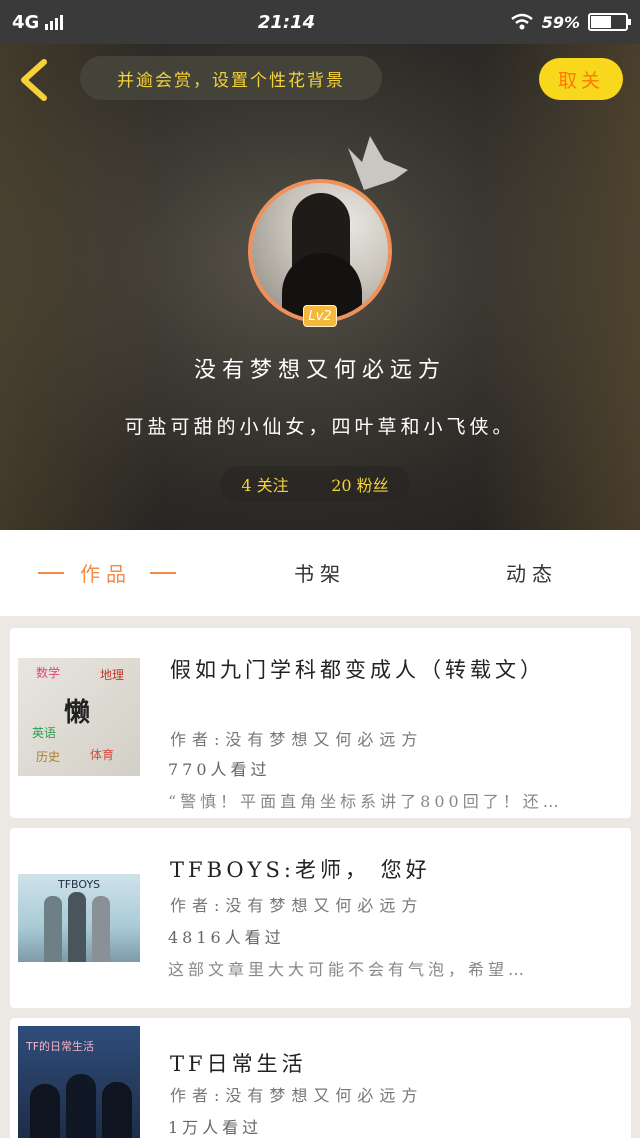  I want to click on username: 没有梦想又何必远方, so click(319, 370).